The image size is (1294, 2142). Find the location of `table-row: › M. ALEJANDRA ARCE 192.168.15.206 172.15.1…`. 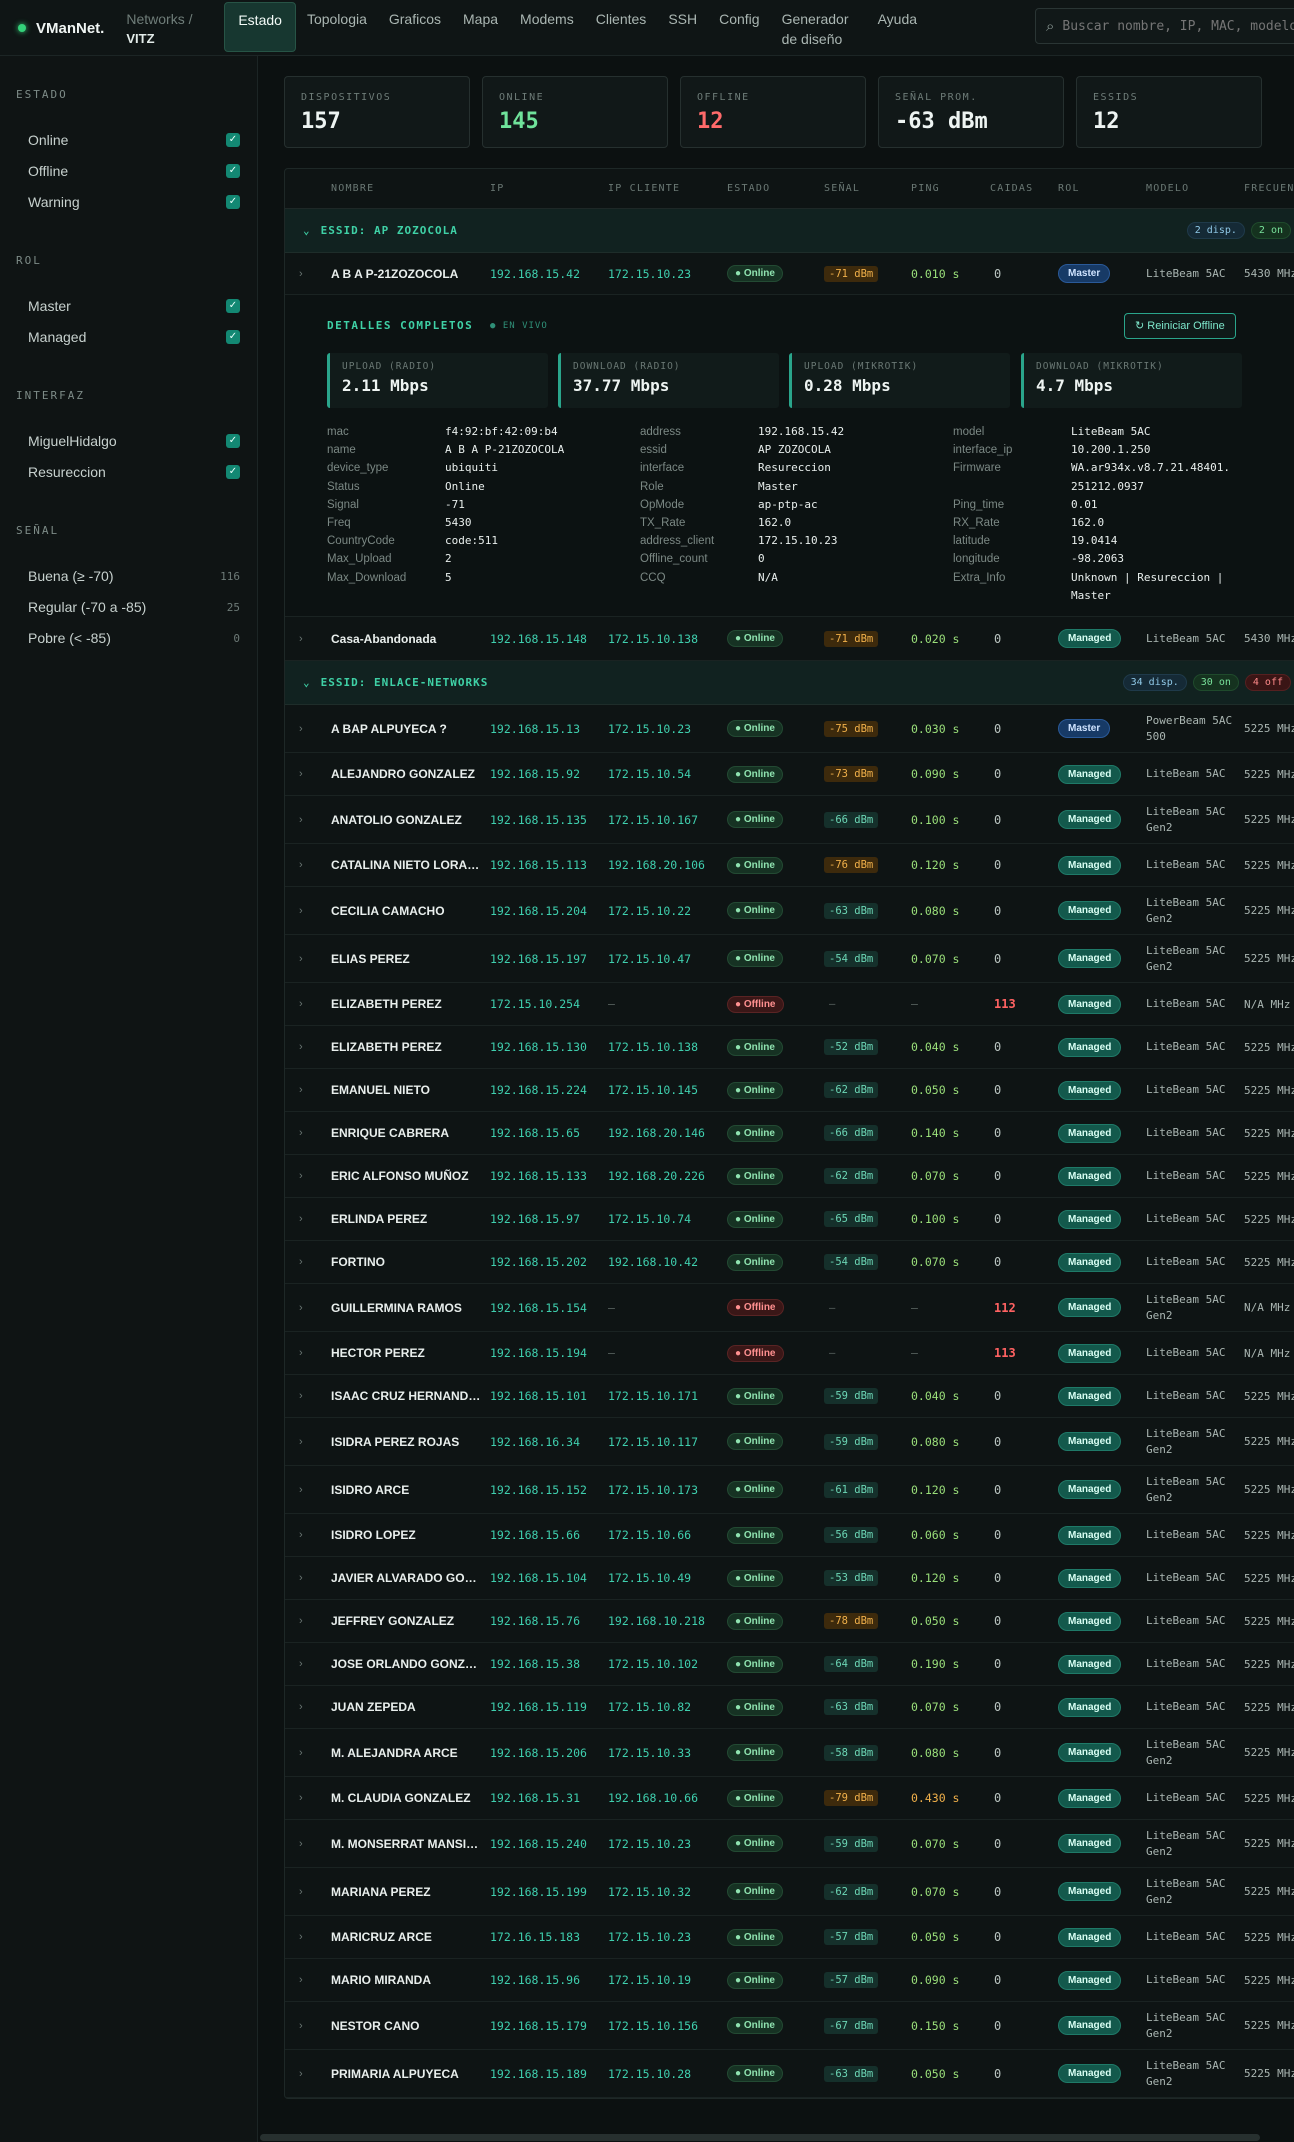

table-row: › M. ALEJANDRA ARCE 192.168.15.206 172.15.1… is located at coordinates (789, 1753).